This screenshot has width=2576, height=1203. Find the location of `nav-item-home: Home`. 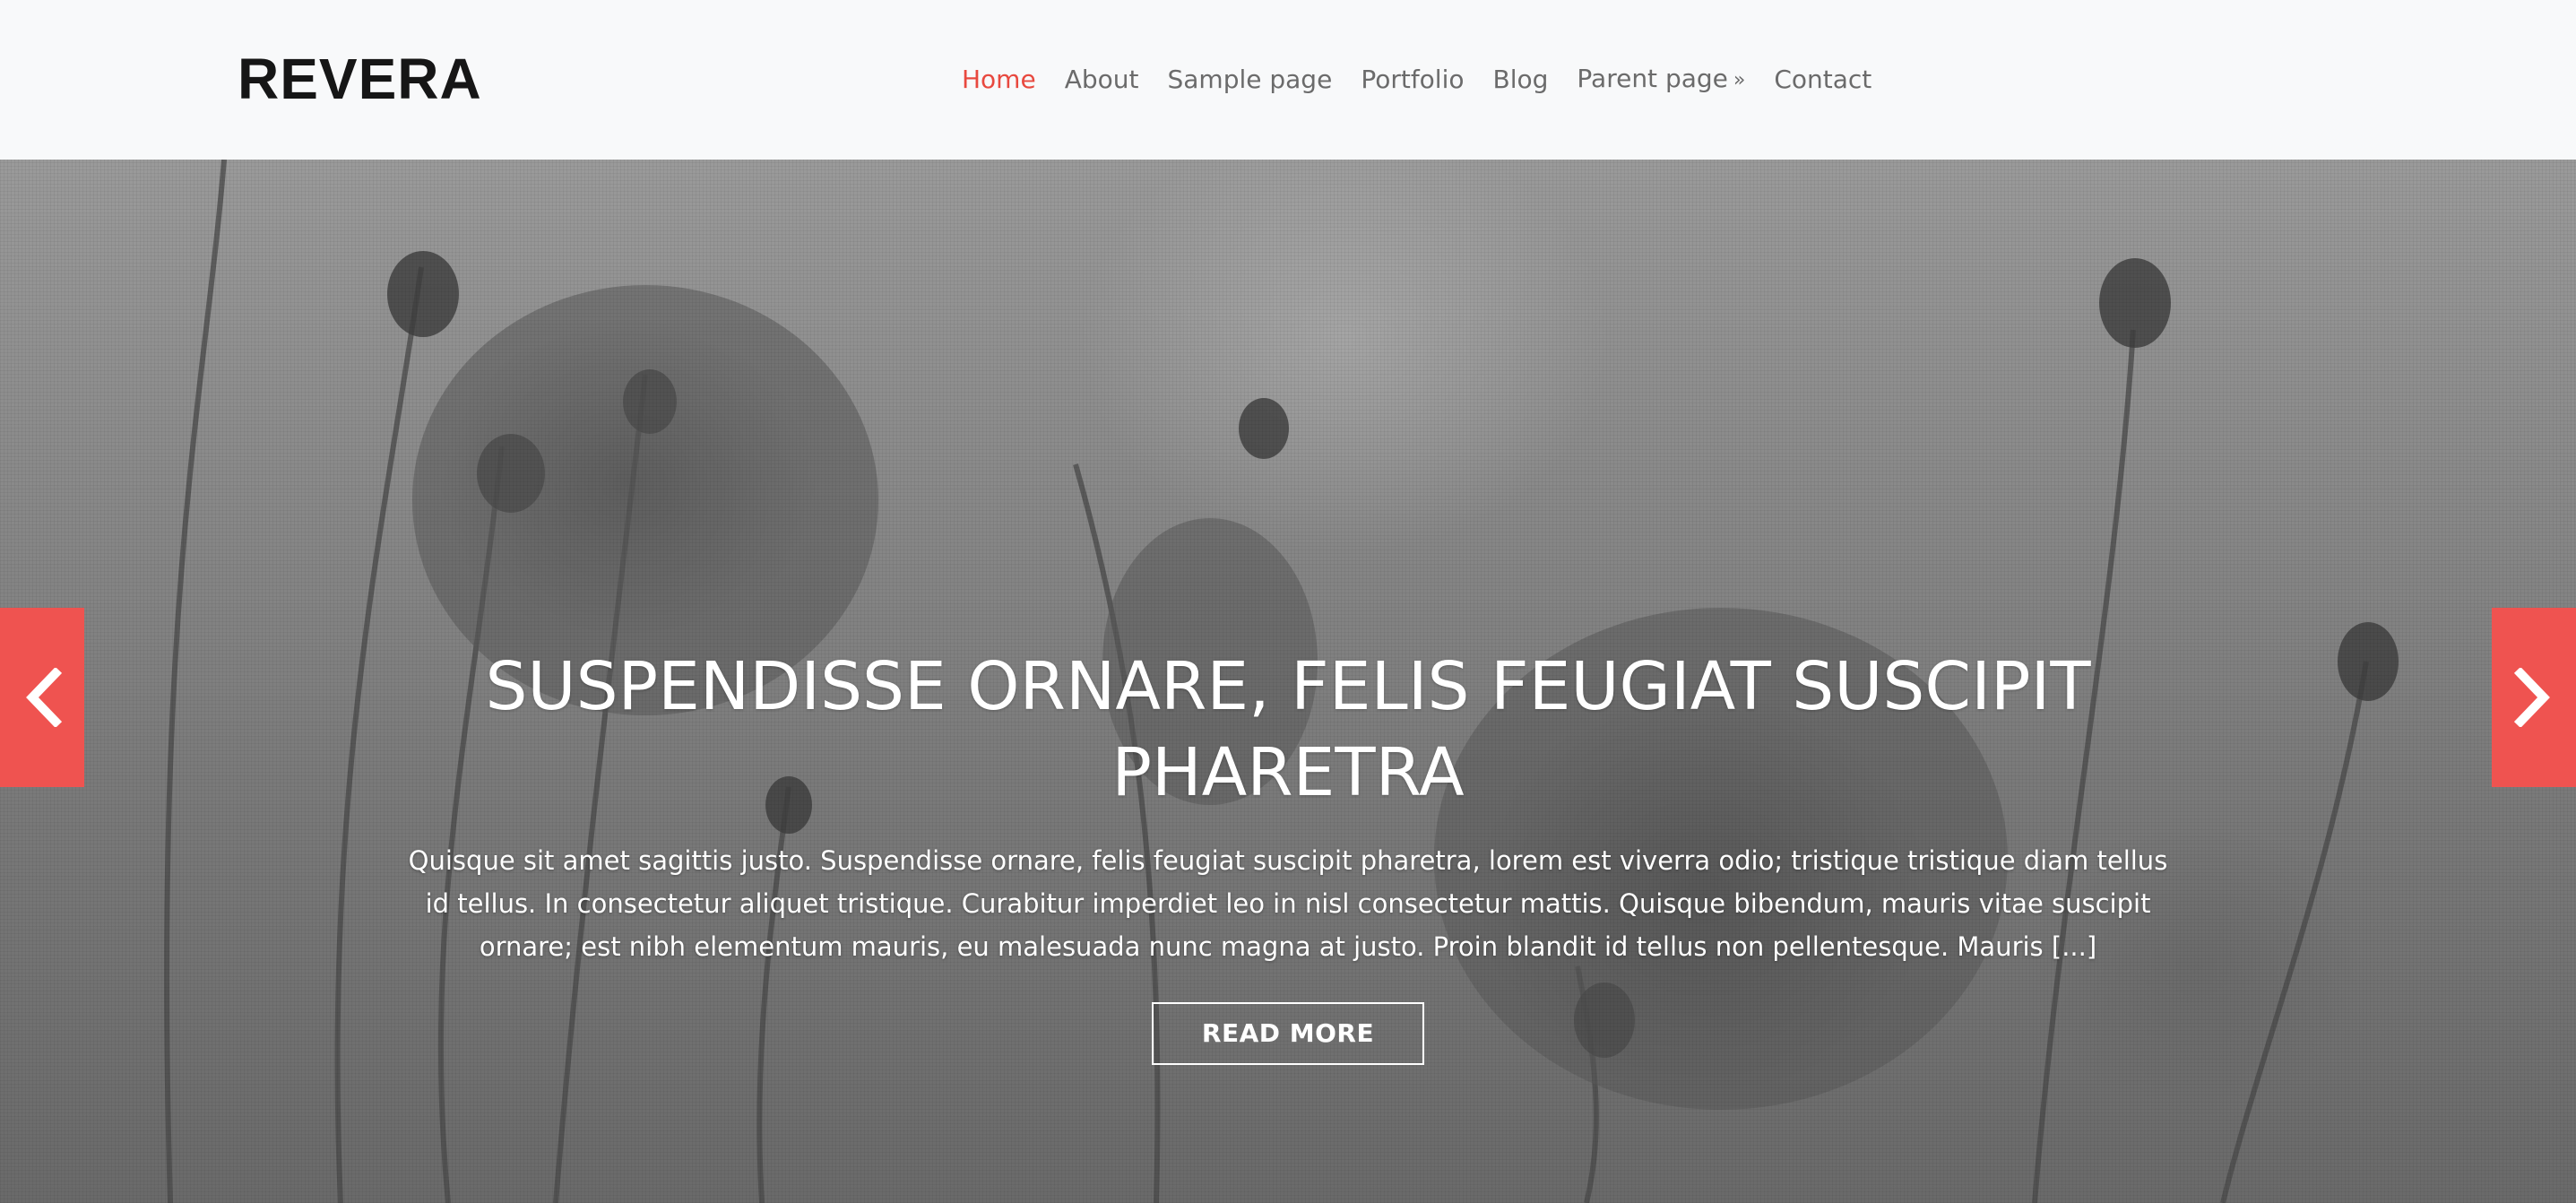

nav-item-home: Home is located at coordinates (999, 80).